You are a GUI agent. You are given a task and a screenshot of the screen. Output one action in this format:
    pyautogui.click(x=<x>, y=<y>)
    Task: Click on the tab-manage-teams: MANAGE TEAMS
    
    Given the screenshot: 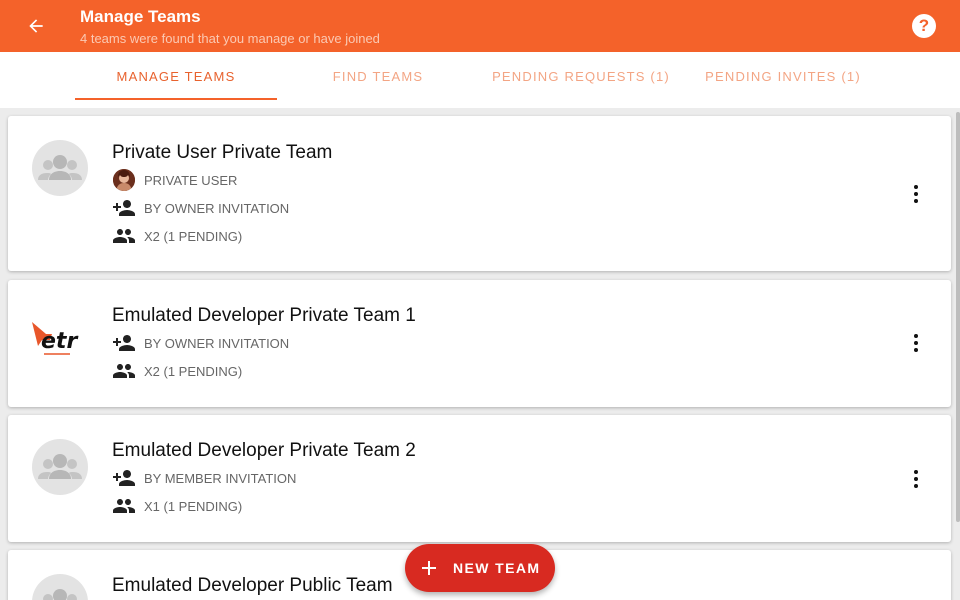 What is the action you would take?
    pyautogui.click(x=176, y=76)
    